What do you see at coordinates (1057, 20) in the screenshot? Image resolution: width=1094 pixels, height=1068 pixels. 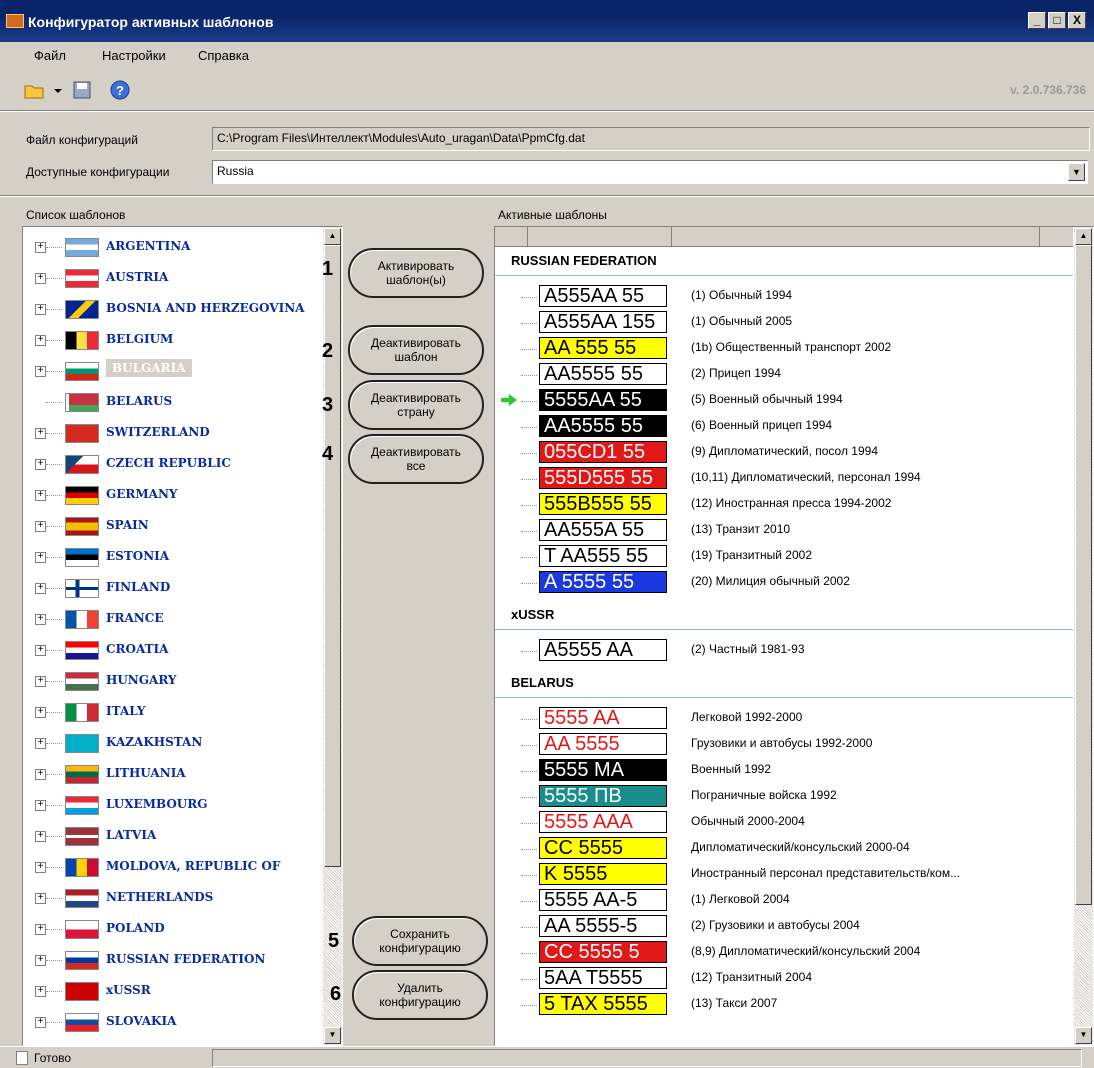 I see `maximize-button: □` at bounding box center [1057, 20].